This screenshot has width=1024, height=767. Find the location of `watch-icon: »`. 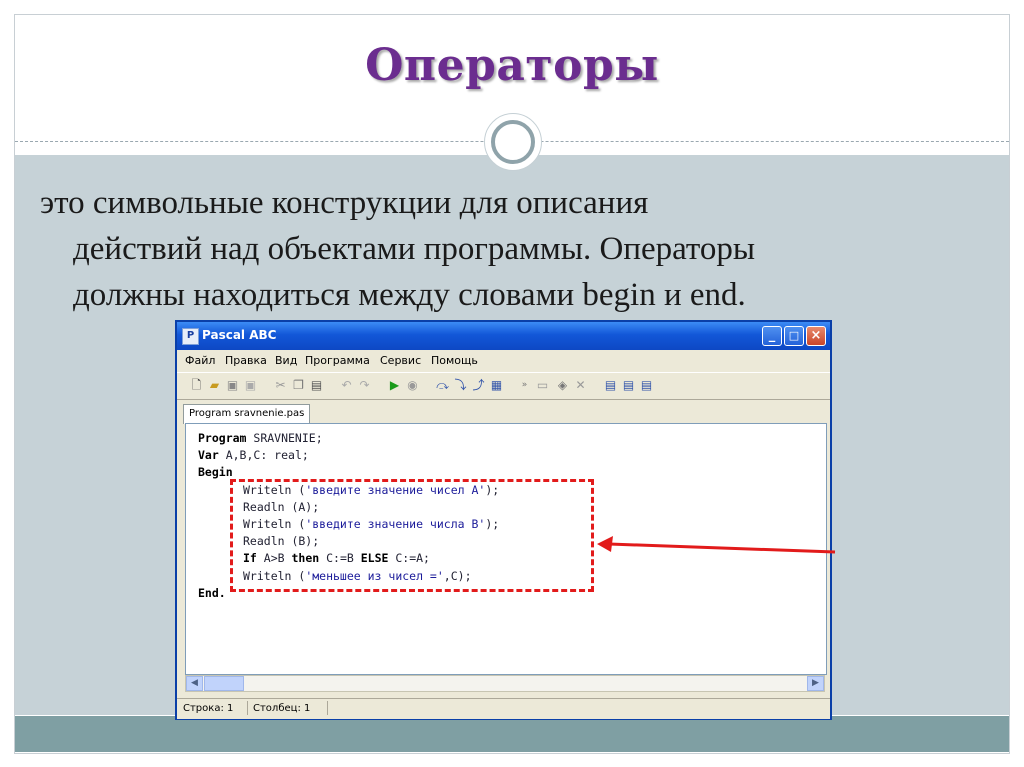

watch-icon: » is located at coordinates (524, 385).